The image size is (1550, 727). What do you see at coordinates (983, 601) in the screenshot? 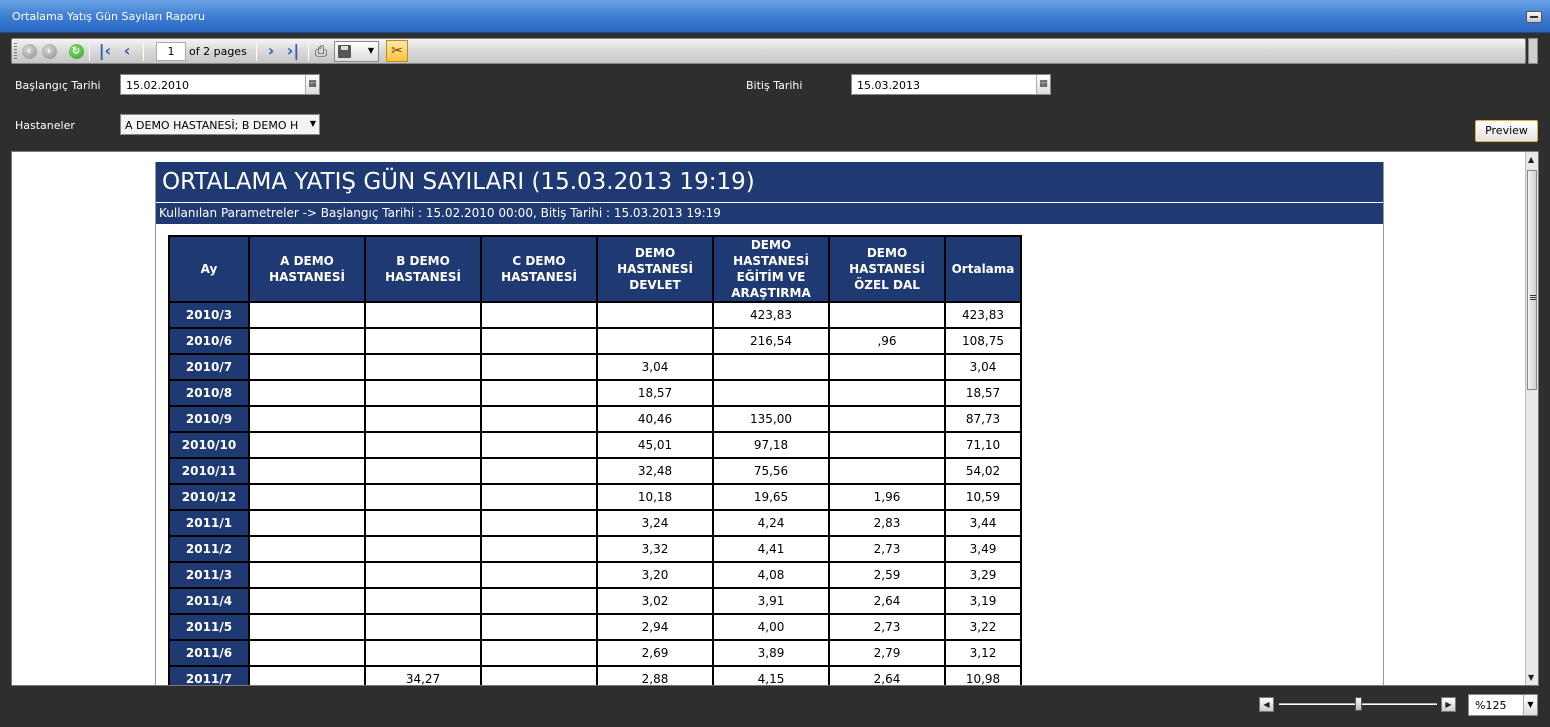
I see `cell-average: 3,19` at bounding box center [983, 601].